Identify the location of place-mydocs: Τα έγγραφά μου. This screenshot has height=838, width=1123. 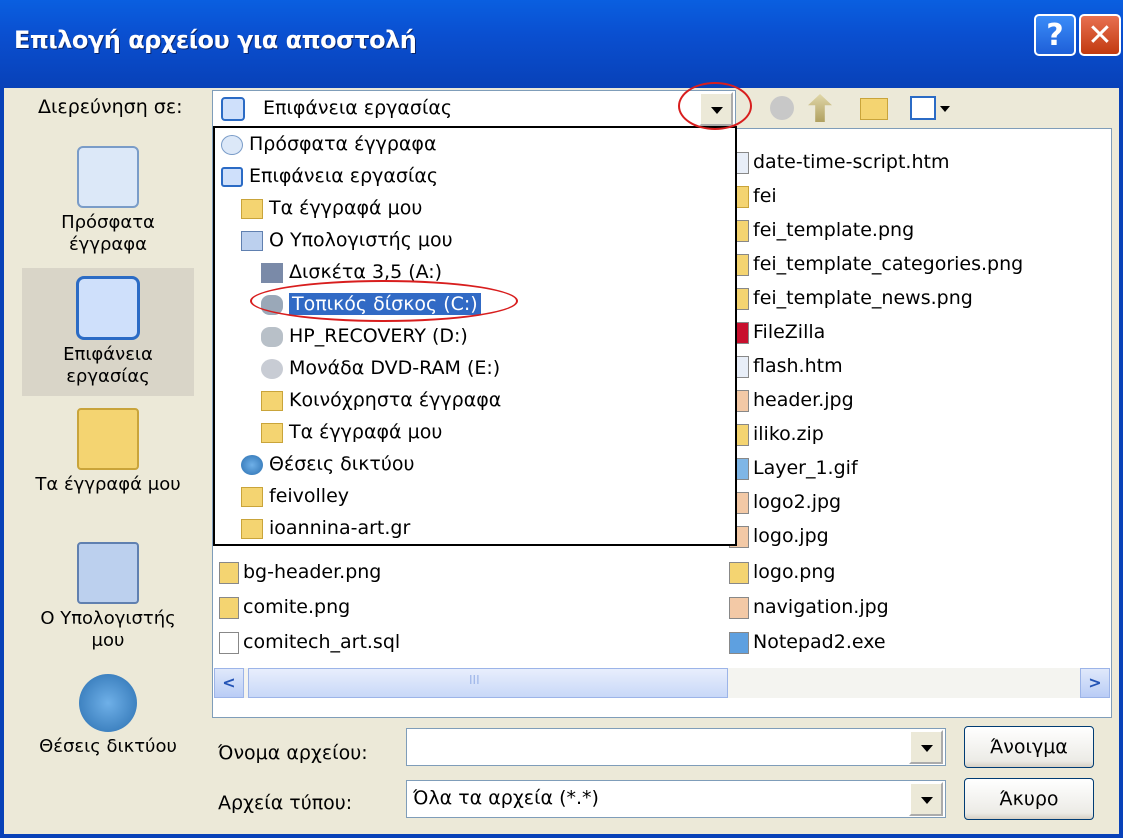
(108, 448).